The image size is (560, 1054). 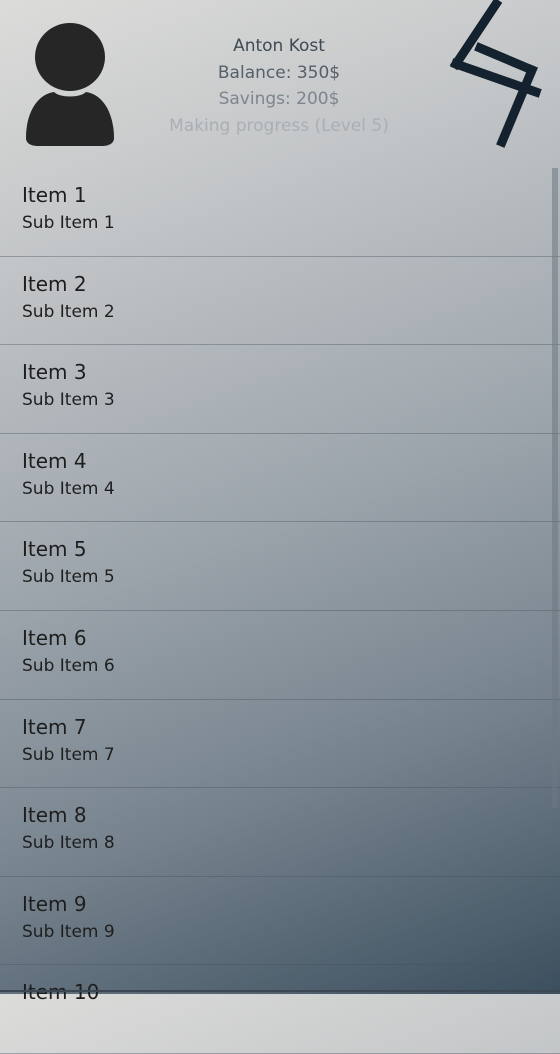 What do you see at coordinates (280, 212) in the screenshot?
I see `list-item: Item 1 Sub Item 1` at bounding box center [280, 212].